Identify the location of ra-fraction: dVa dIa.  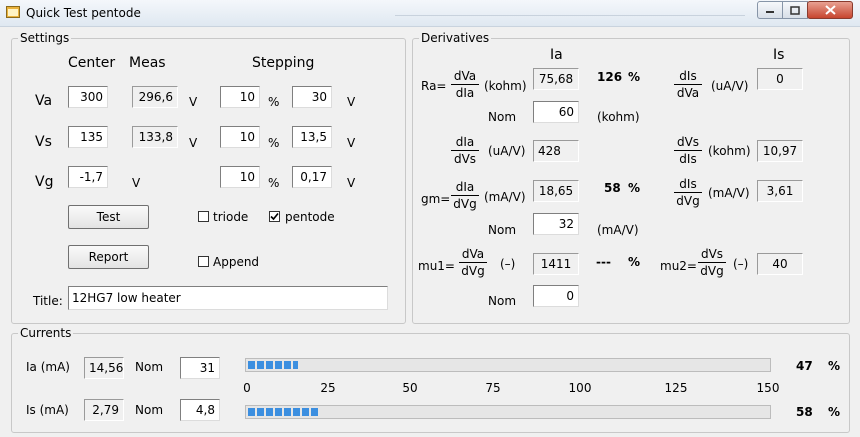
(465, 84).